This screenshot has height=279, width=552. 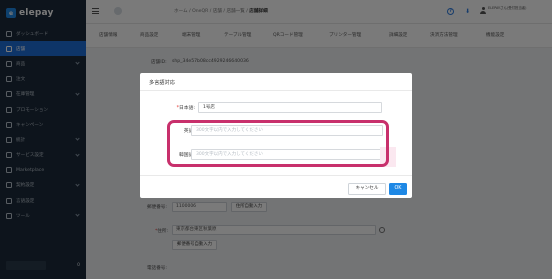 I want to click on japanese-input: 1号店, so click(x=290, y=107).